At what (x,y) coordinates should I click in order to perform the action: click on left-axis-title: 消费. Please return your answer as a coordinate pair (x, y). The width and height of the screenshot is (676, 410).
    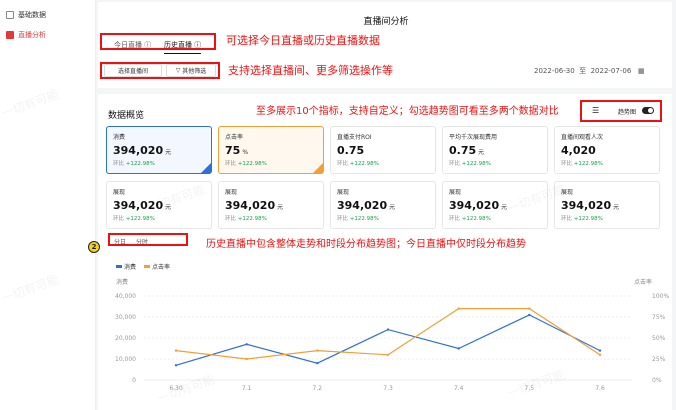
    Looking at the image, I should click on (122, 282).